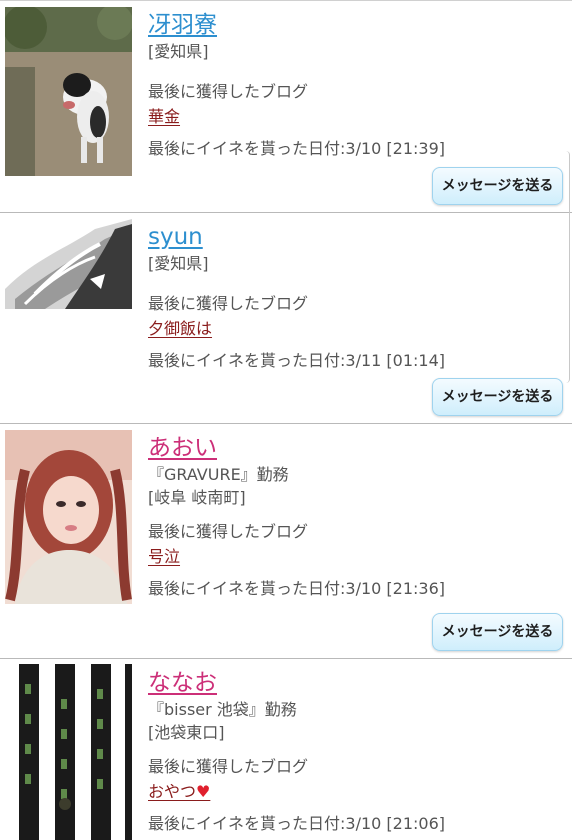 The height and width of the screenshot is (840, 572). I want to click on last-blog-title: おやつ, so click(172, 791).